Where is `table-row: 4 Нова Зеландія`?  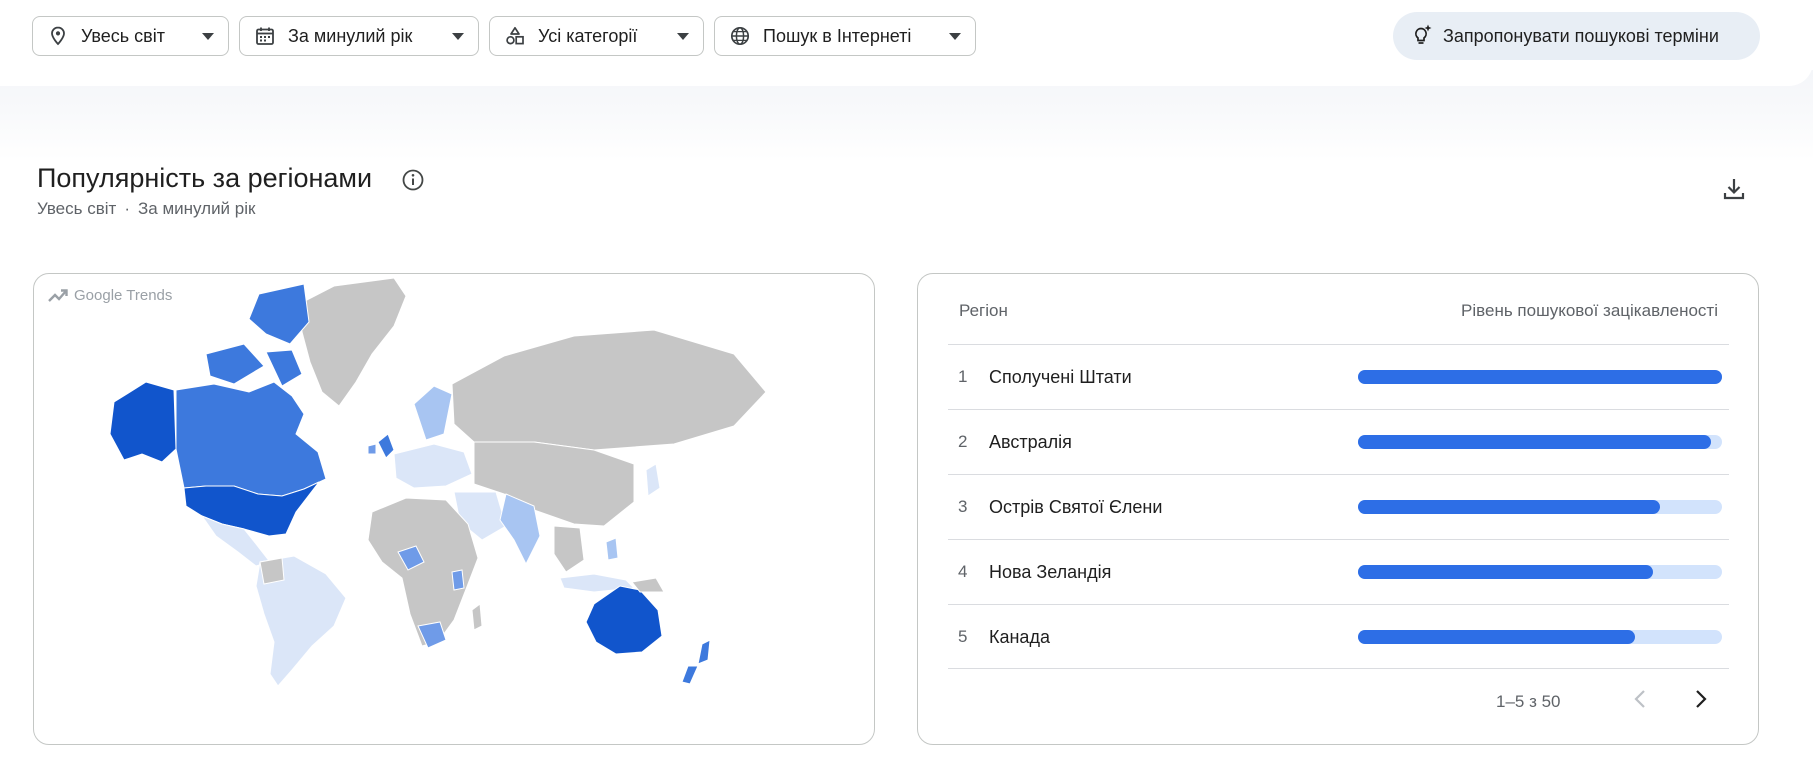
table-row: 4 Нова Зеландія is located at coordinates (1338, 571).